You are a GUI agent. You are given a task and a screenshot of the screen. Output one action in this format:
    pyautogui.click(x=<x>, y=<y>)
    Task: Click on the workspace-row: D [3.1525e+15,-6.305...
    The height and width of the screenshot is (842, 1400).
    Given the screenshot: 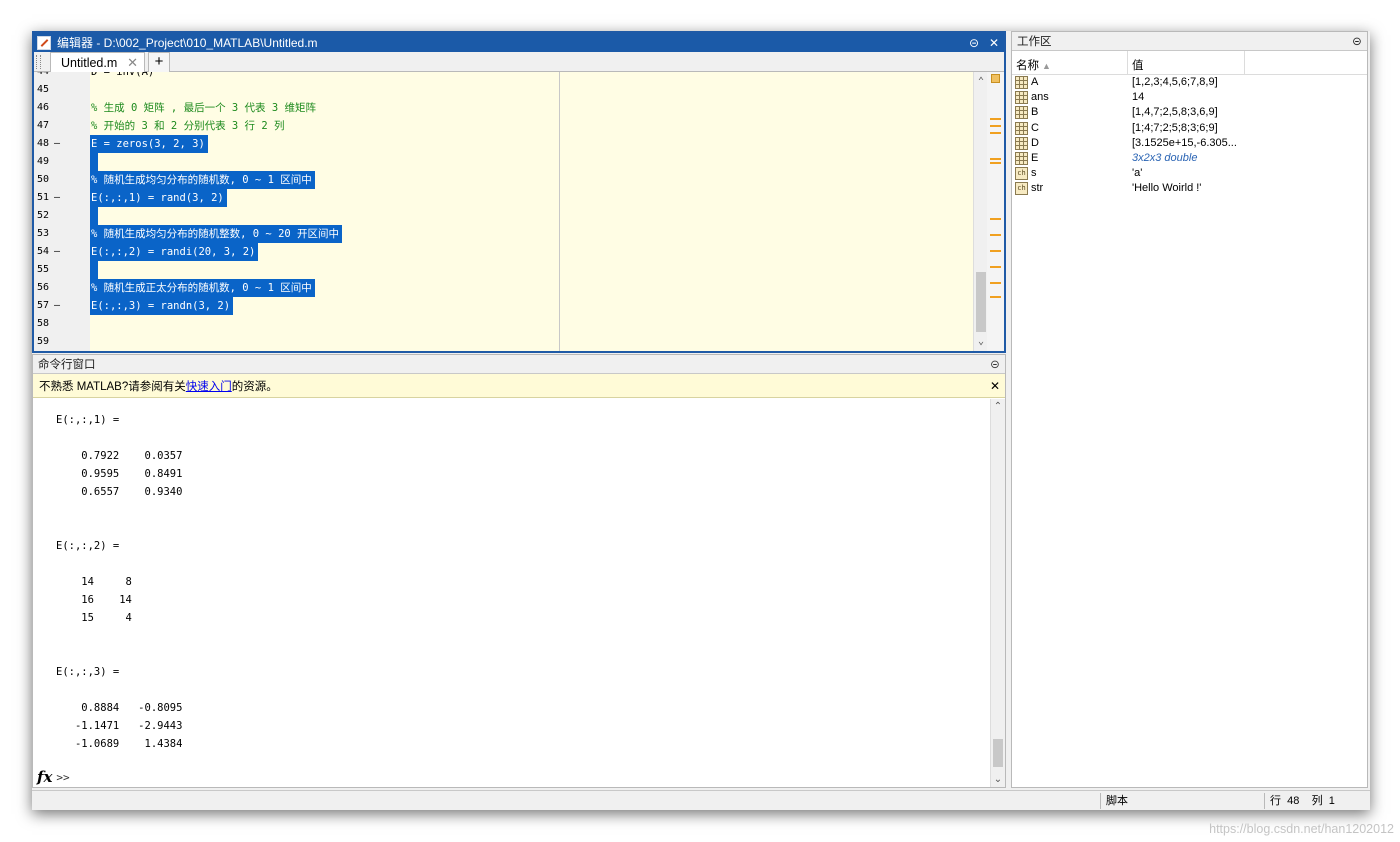 What is the action you would take?
    pyautogui.click(x=1189, y=143)
    